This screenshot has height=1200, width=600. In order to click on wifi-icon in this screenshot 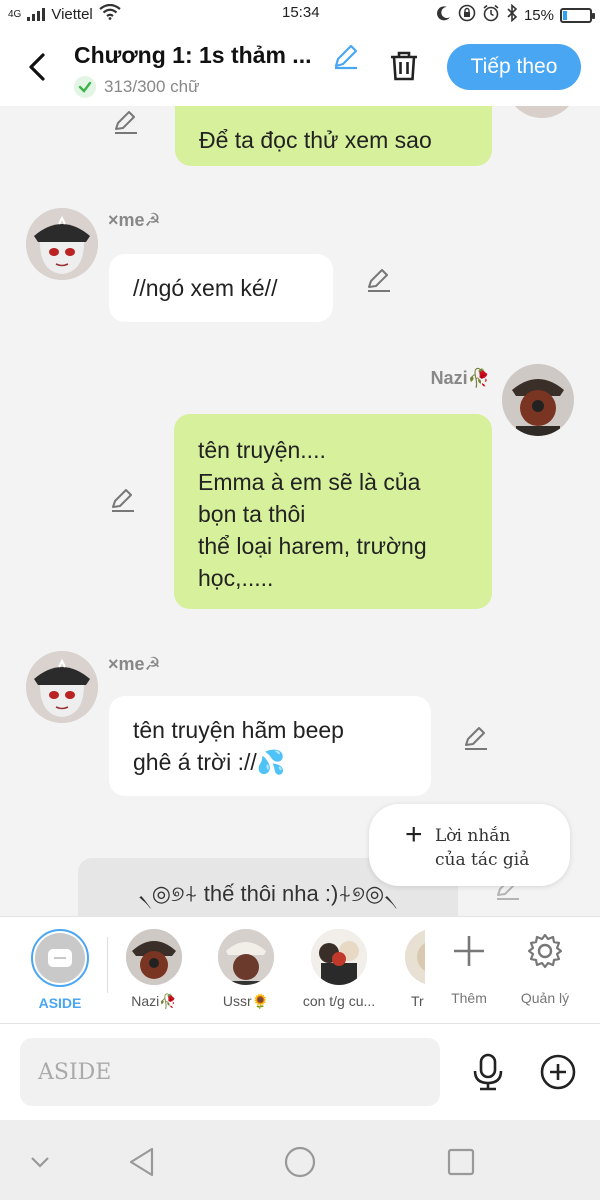, I will do `click(110, 13)`.